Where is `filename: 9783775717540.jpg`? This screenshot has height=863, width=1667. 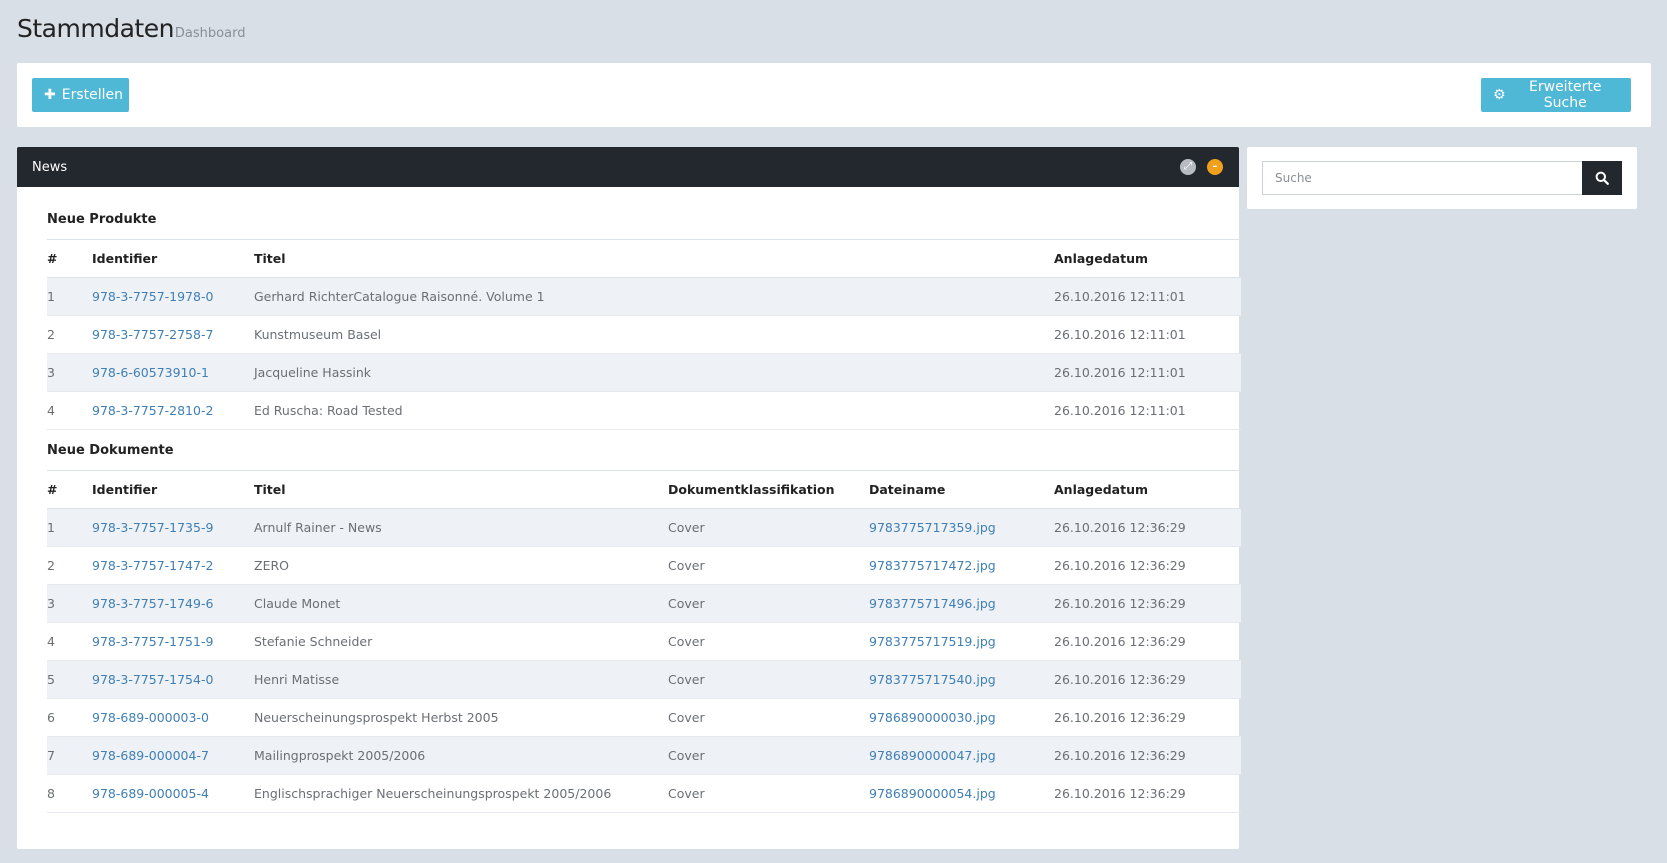
filename: 9783775717540.jpg is located at coordinates (961, 679).